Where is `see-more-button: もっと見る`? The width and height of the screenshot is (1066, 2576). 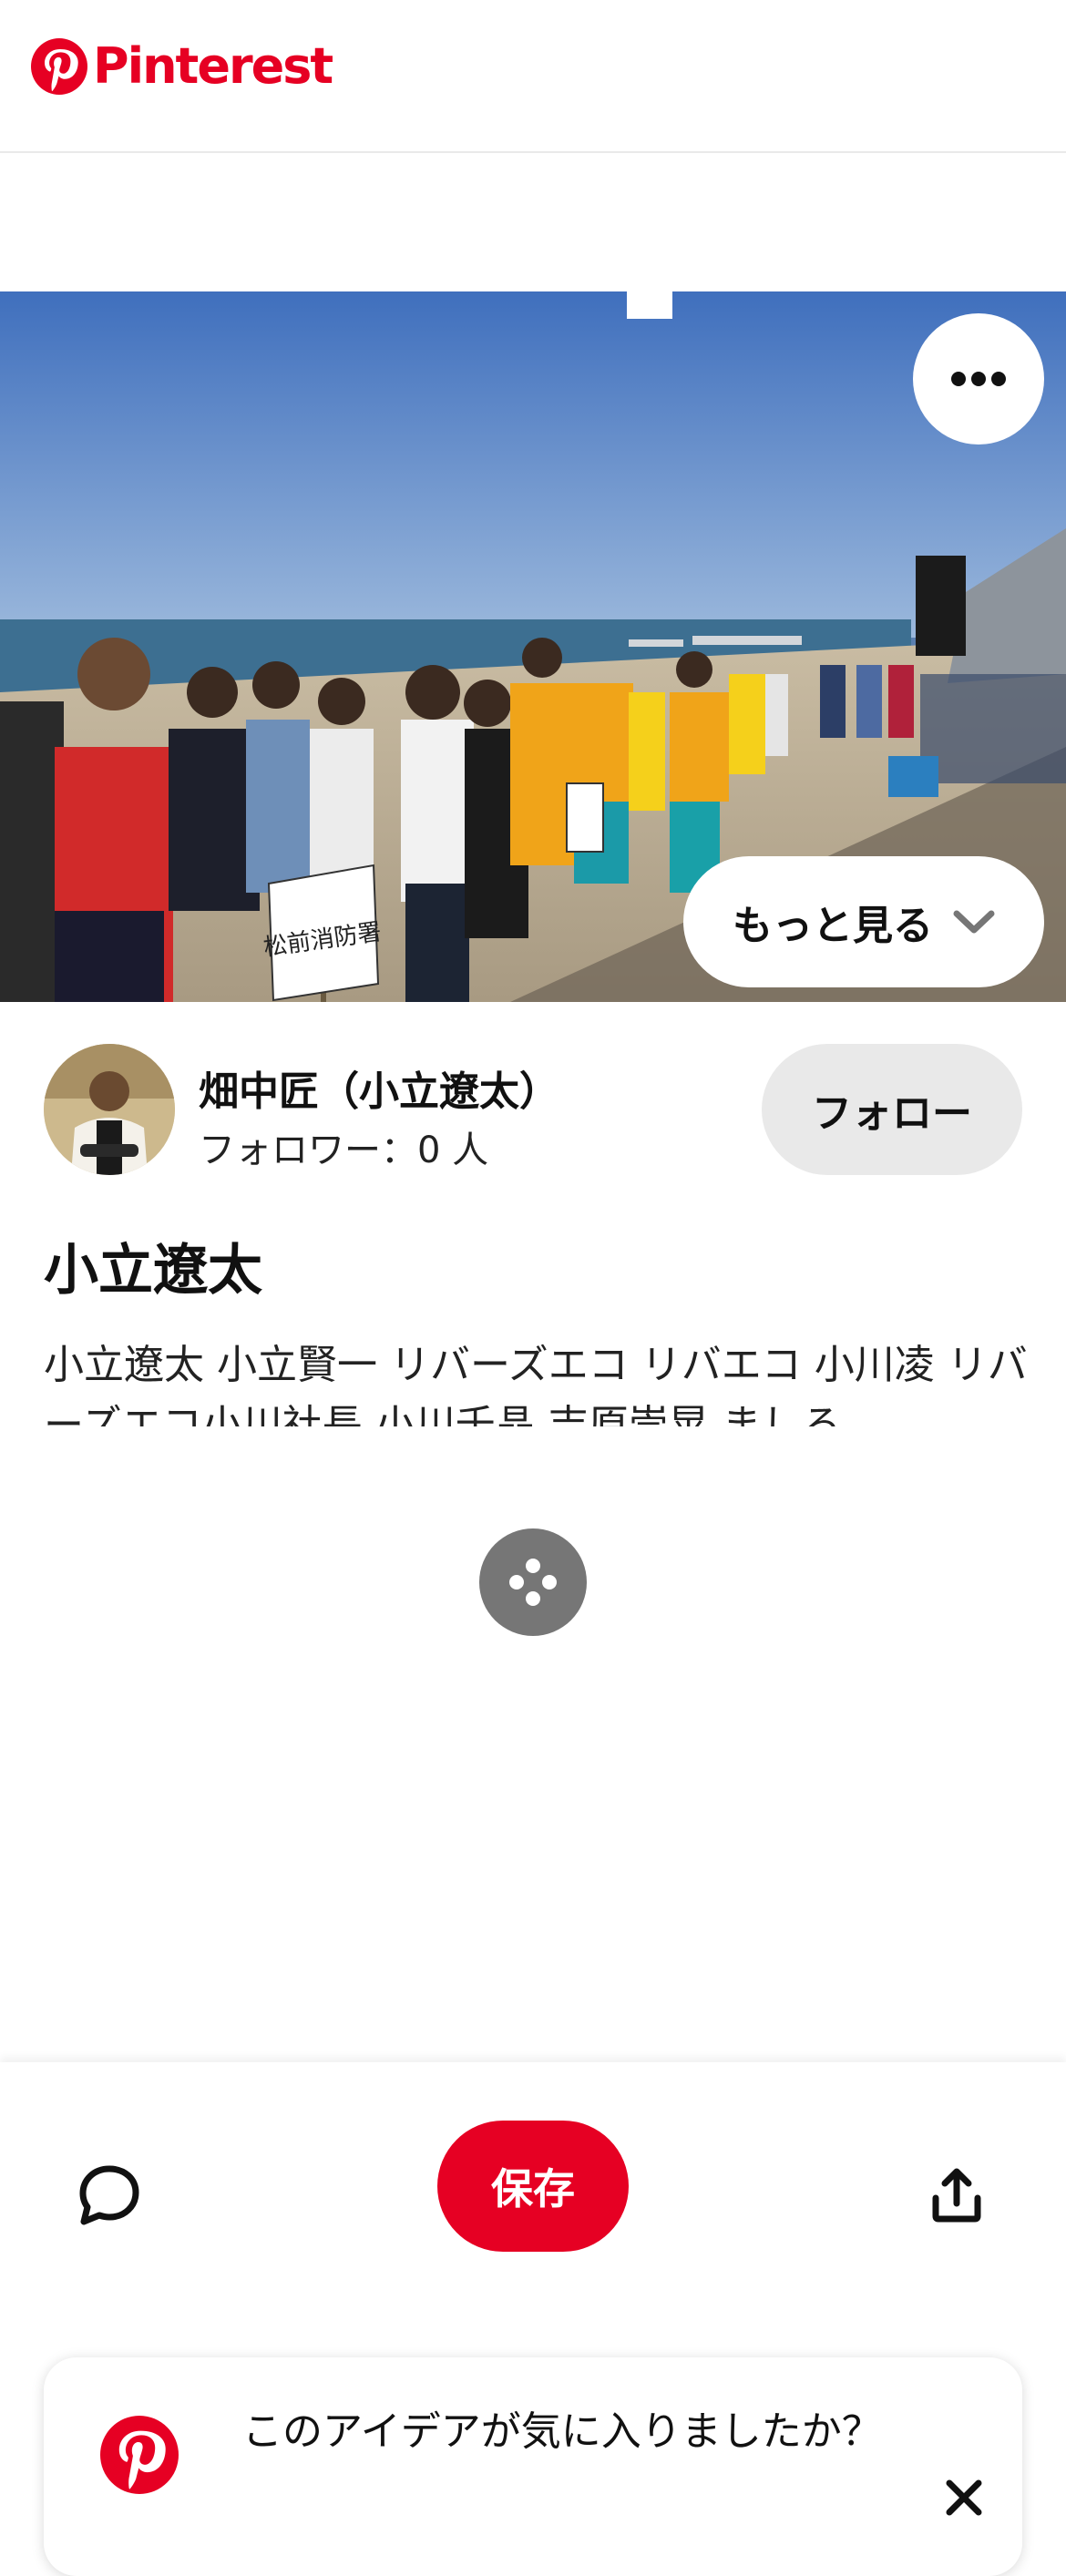 see-more-button: もっと見る is located at coordinates (864, 921).